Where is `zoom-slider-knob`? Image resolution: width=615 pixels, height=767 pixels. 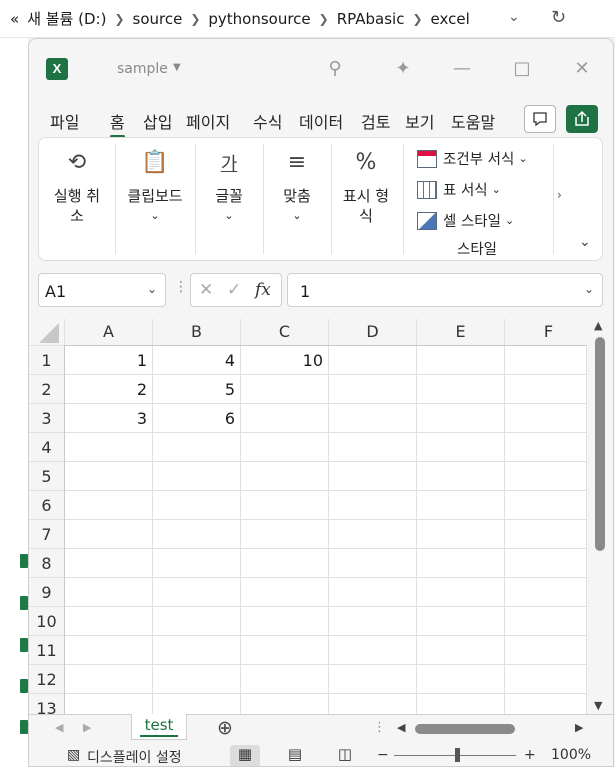 zoom-slider-knob is located at coordinates (457, 755).